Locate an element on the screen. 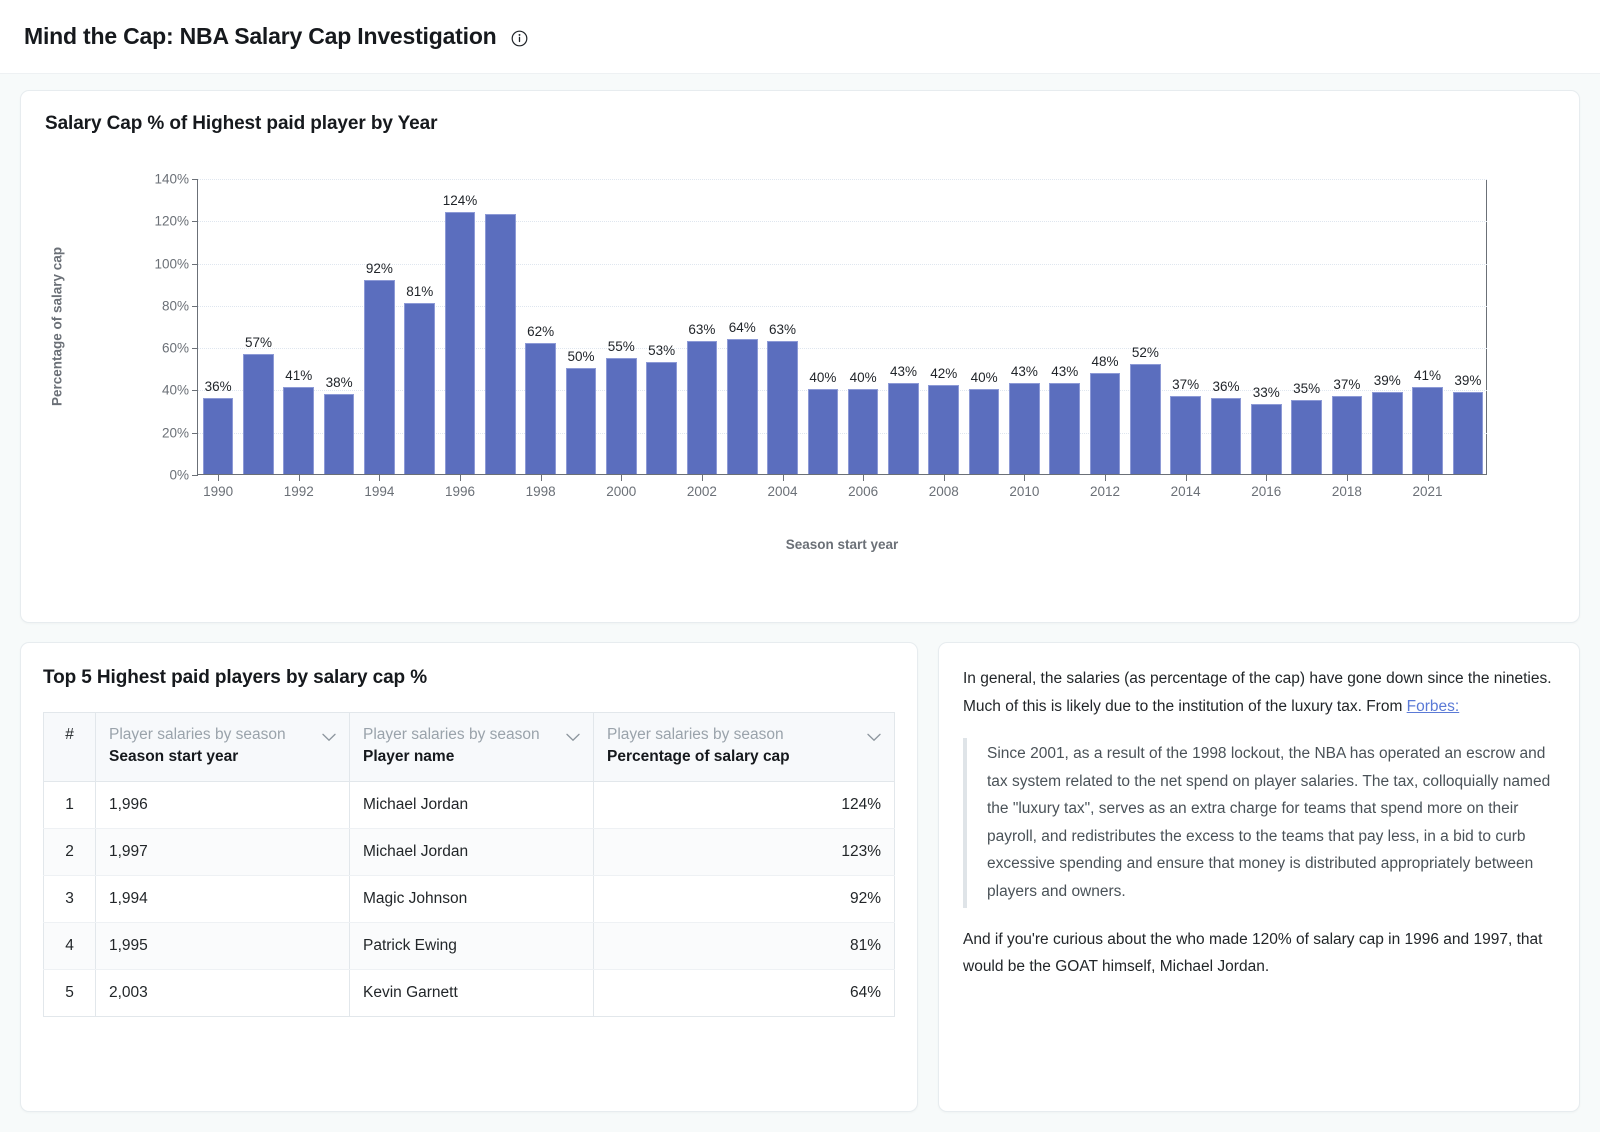 The width and height of the screenshot is (1600, 1132). forbes-link: Forbes: is located at coordinates (1433, 706).